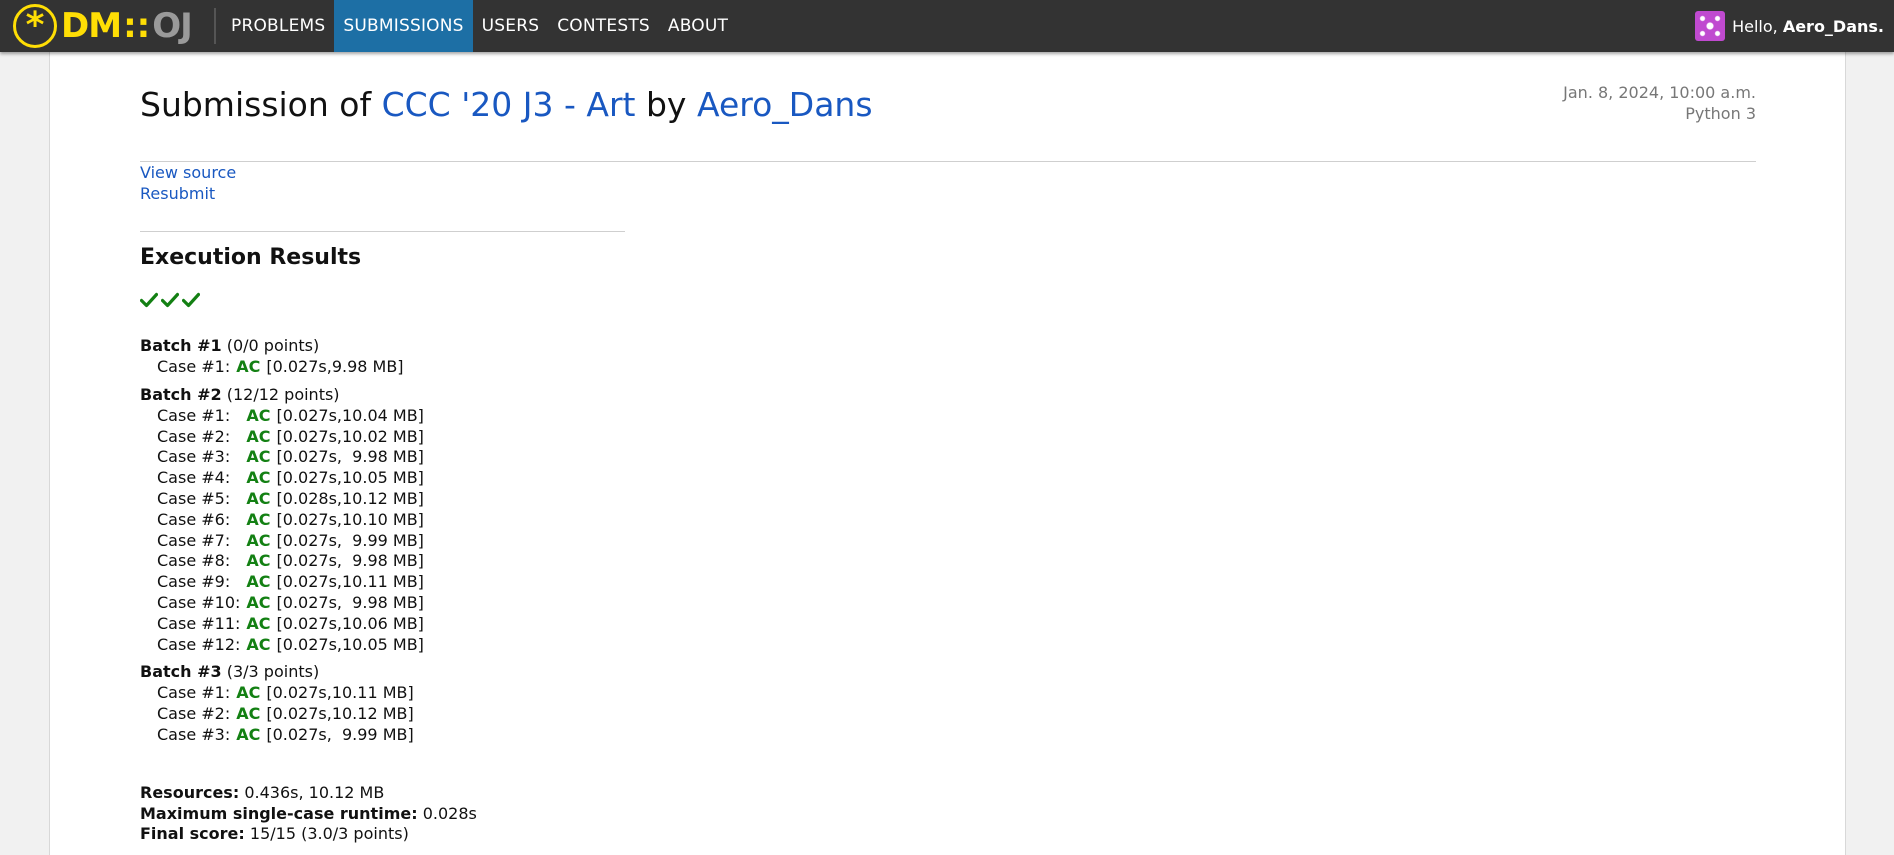 This screenshot has width=1894, height=855. I want to click on case-row: Case #2: AC [0.027s,10.12 MB], so click(285, 714).